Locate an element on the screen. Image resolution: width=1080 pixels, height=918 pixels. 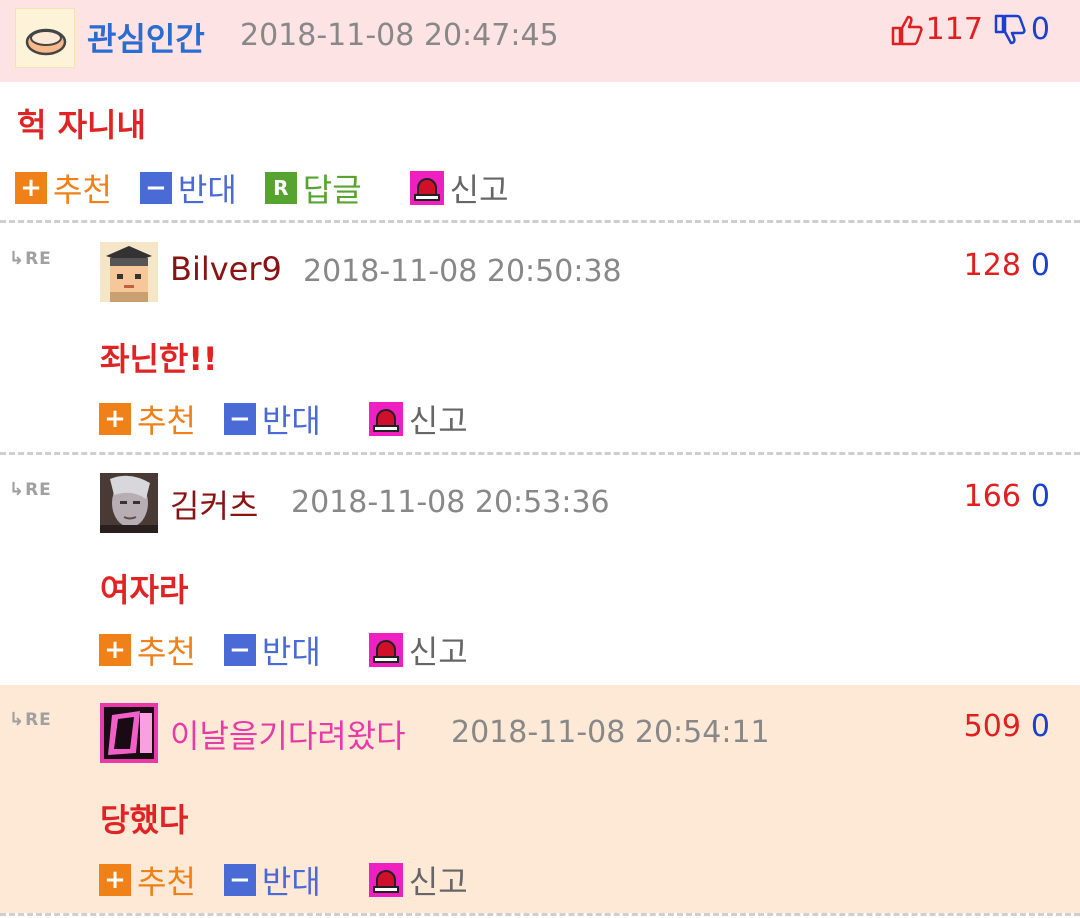
vote-counts: 166 0 is located at coordinates (1007, 496).